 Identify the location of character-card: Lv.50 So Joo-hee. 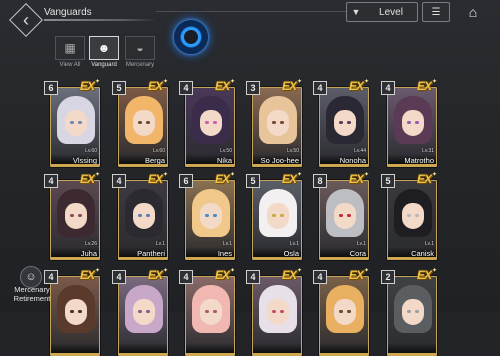
(277, 127).